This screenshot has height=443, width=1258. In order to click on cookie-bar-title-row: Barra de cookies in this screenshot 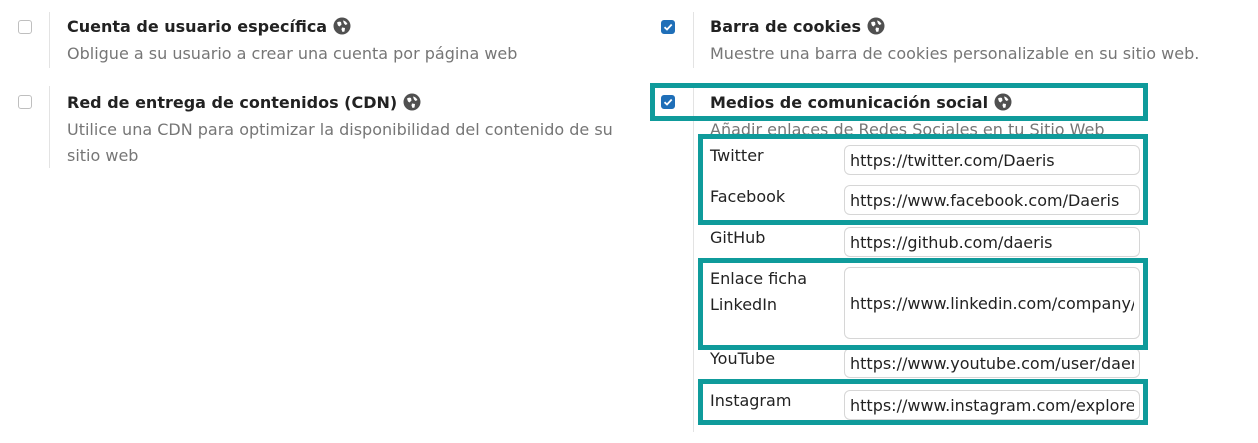, I will do `click(797, 27)`.